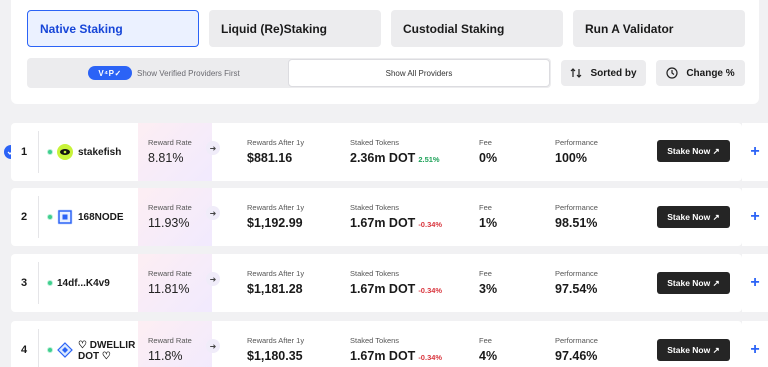  I want to click on tab-liquid-restaking: Liquid (Re)Staking, so click(295, 28).